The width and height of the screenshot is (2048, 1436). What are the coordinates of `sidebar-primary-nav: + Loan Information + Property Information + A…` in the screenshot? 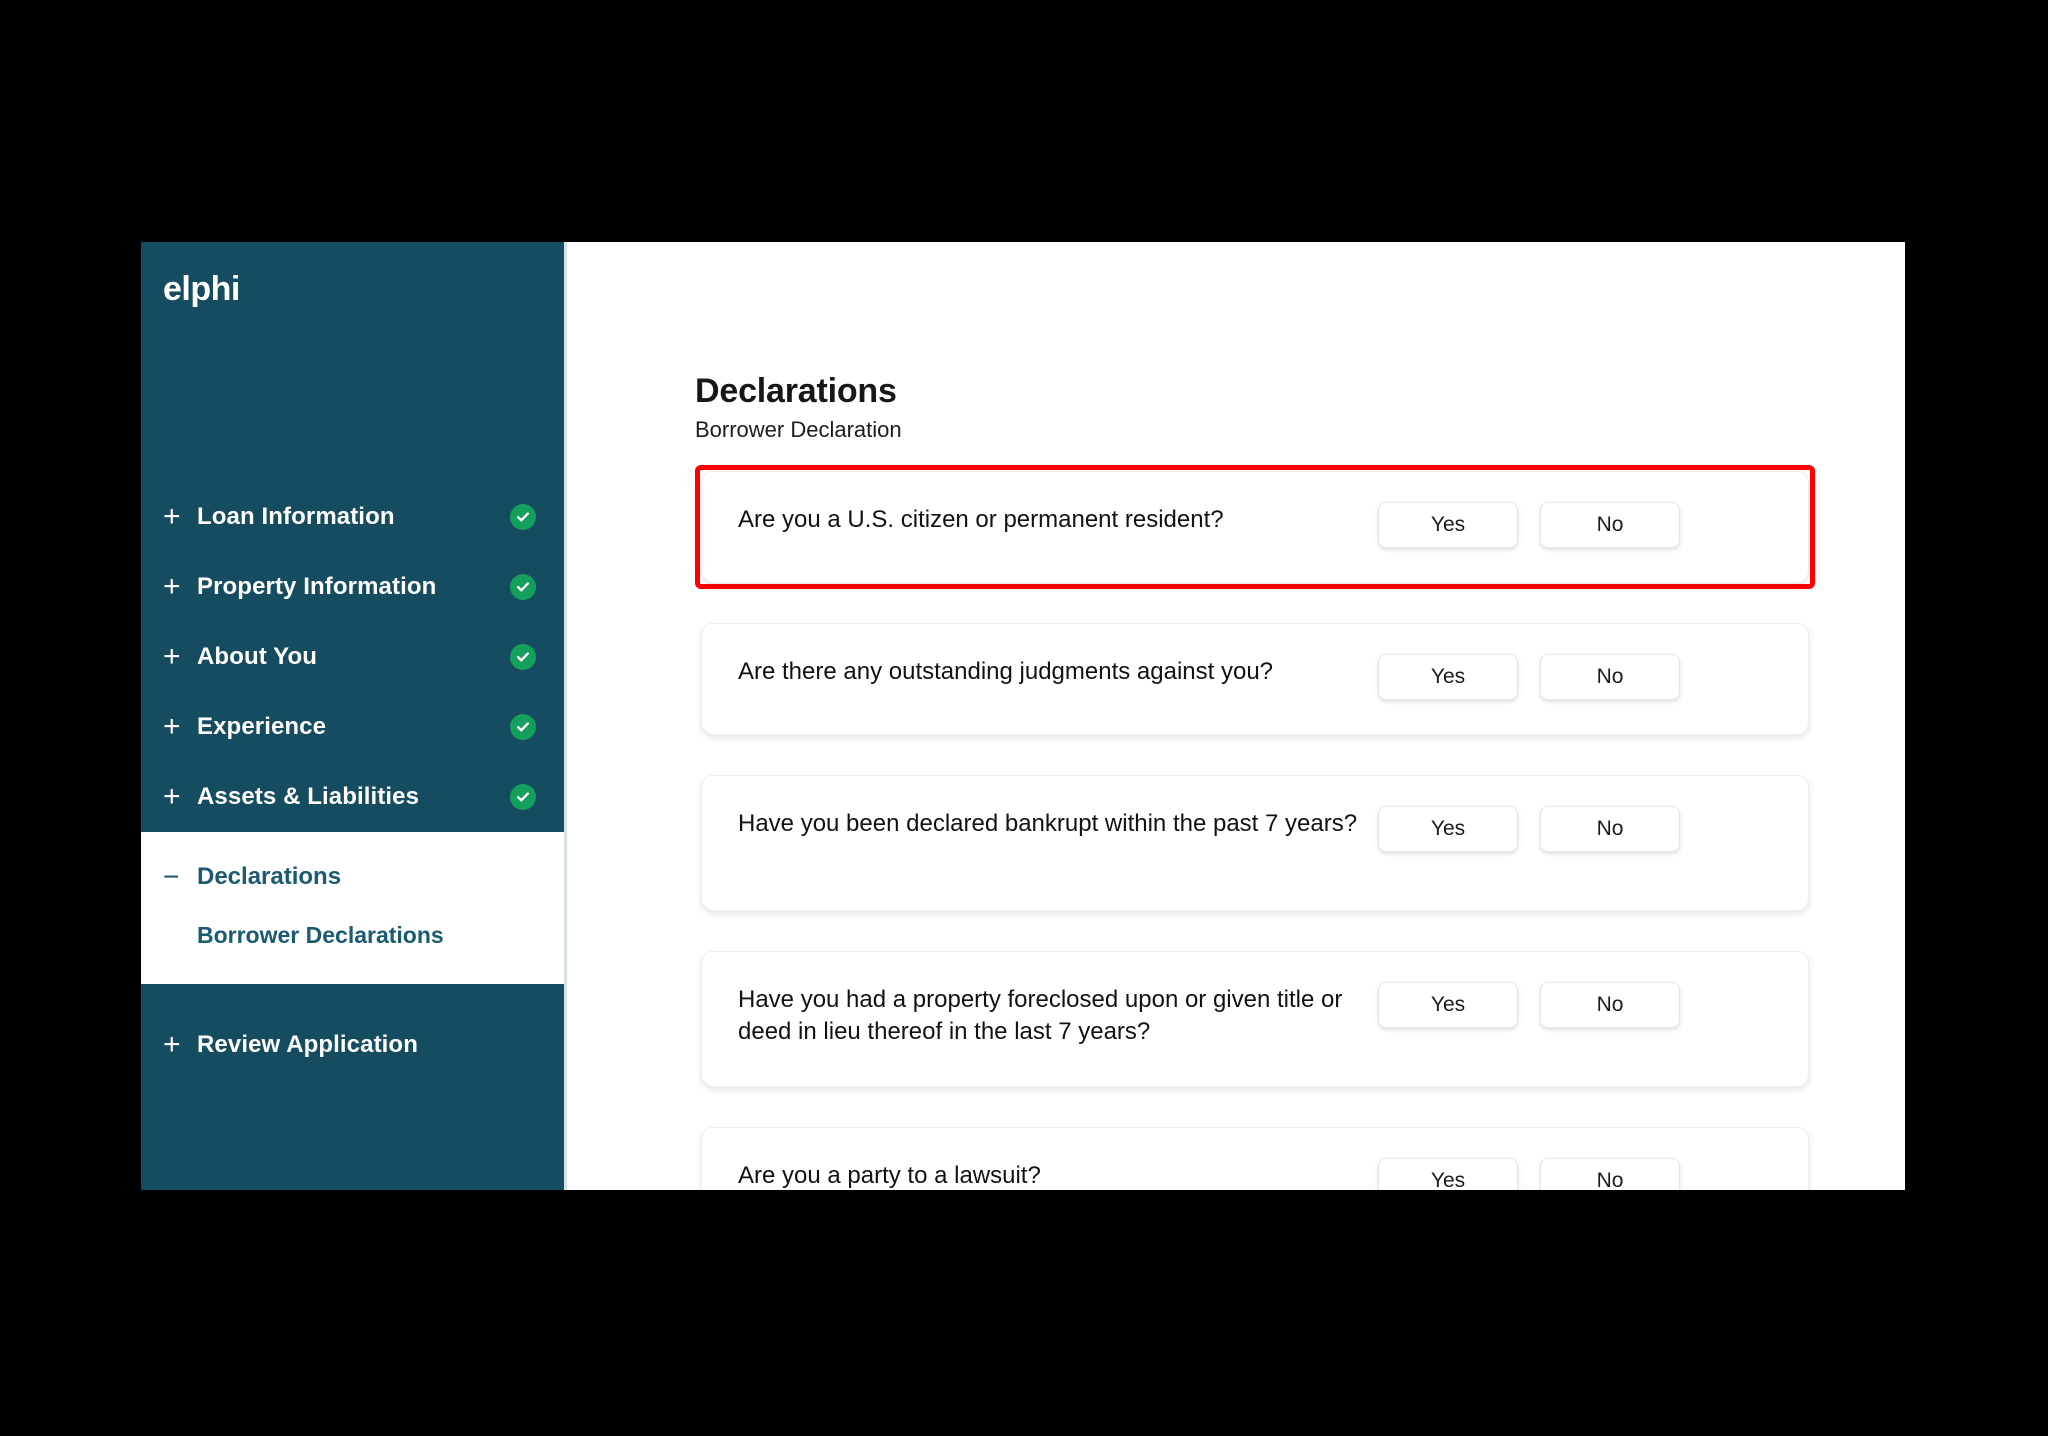 It's located at (352, 657).